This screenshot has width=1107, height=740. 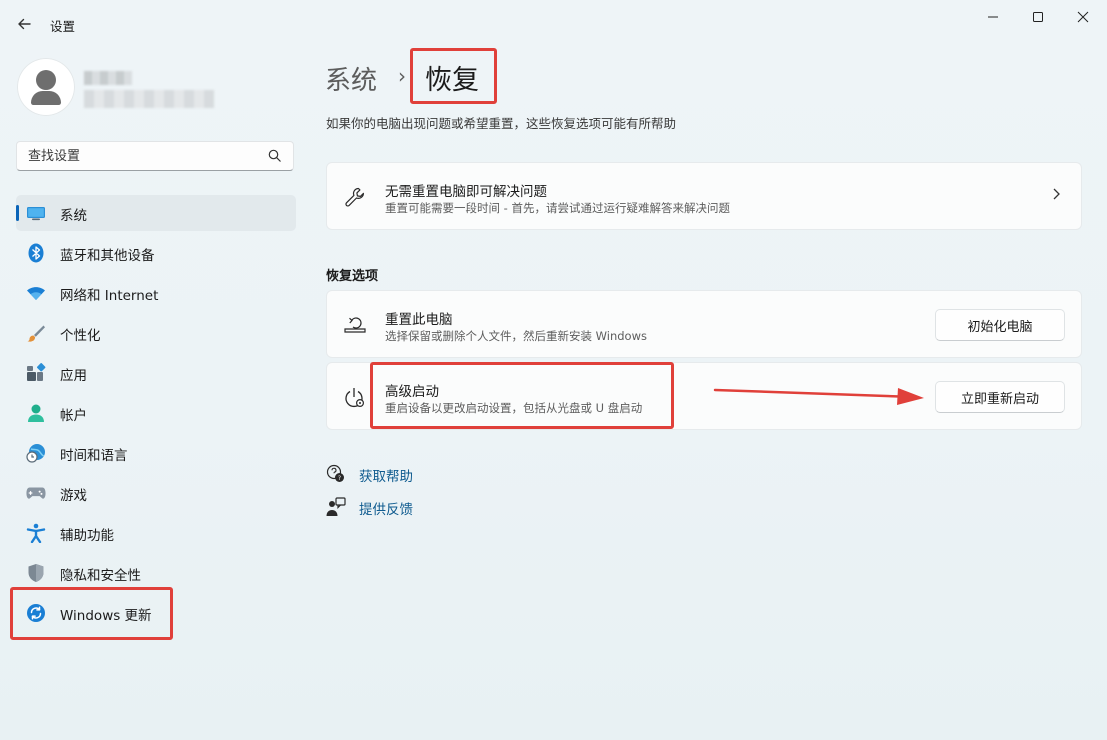 I want to click on sidebar-item-personalization: 个性化, so click(x=156, y=333).